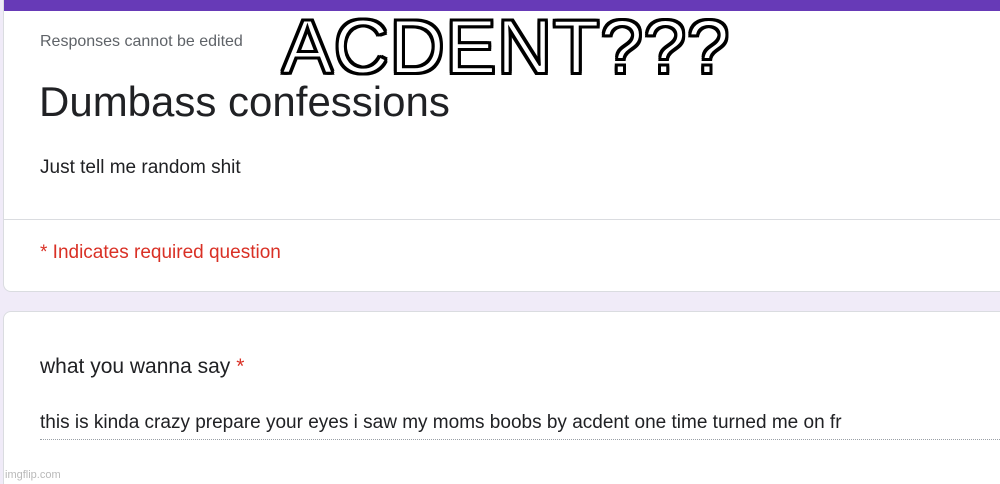 Image resolution: width=1000 pixels, height=484 pixels. What do you see at coordinates (160, 252) in the screenshot?
I see `required-note: * Indicates required question` at bounding box center [160, 252].